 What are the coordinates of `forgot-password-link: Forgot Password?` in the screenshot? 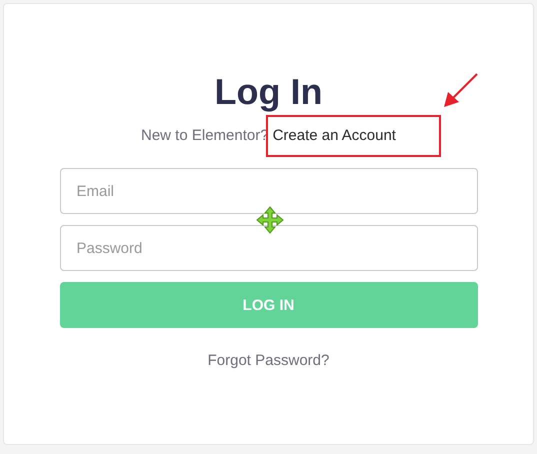 It's located at (269, 361).